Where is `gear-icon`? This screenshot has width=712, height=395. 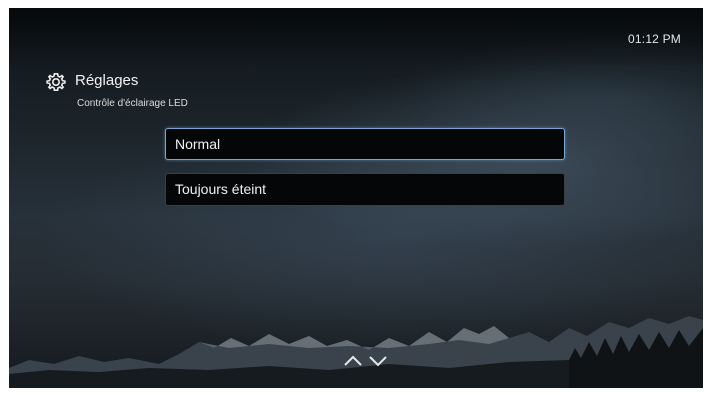
gear-icon is located at coordinates (56, 82).